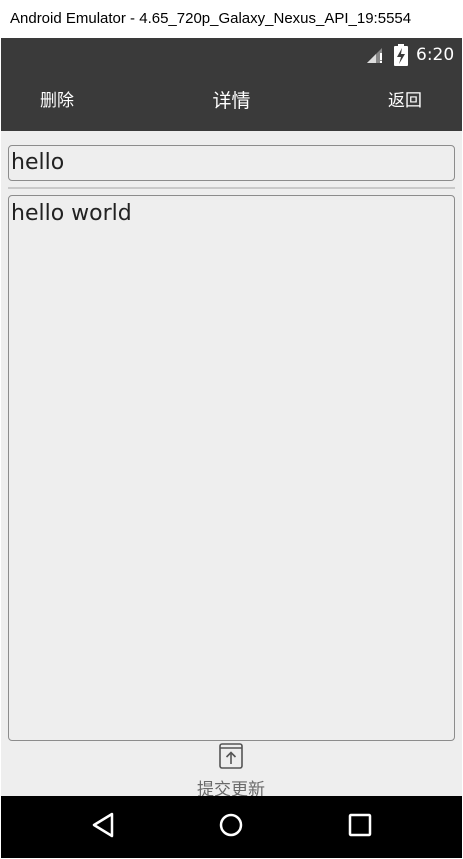  What do you see at coordinates (405, 101) in the screenshot?
I see `back-button: 返回` at bounding box center [405, 101].